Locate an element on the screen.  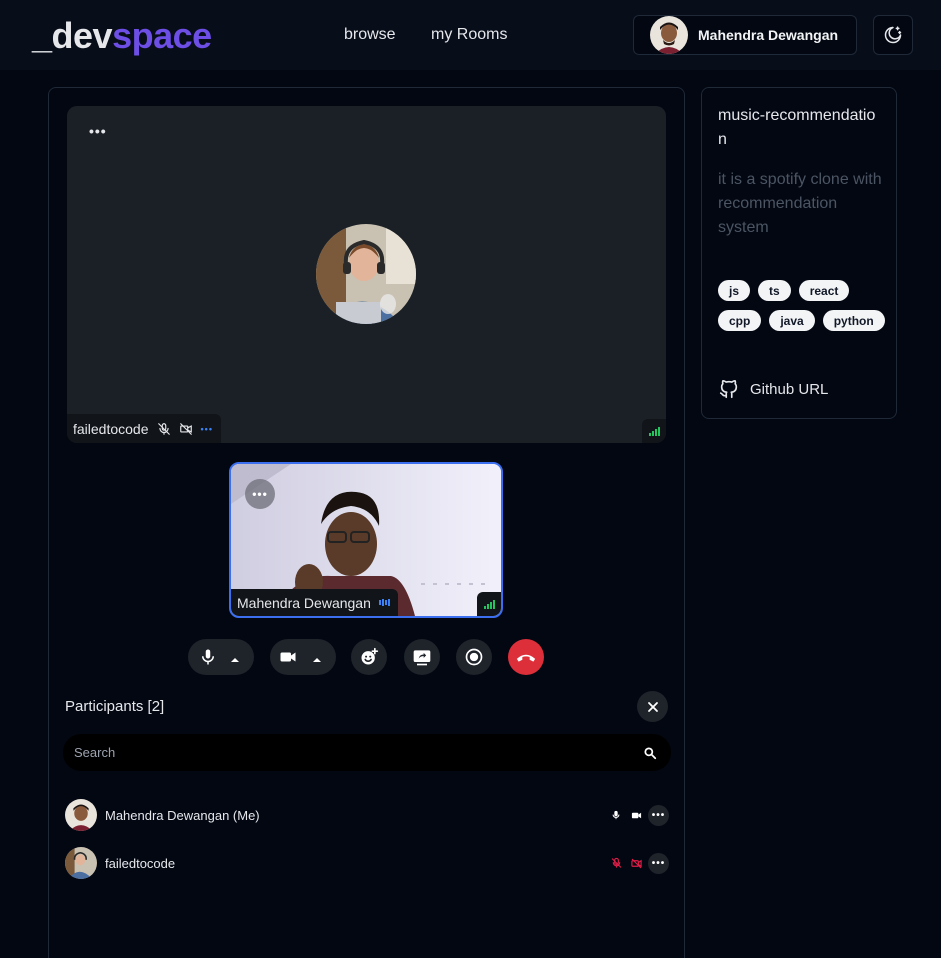
user-menu-button: Mahendra Dewangan is located at coordinates (745, 35).